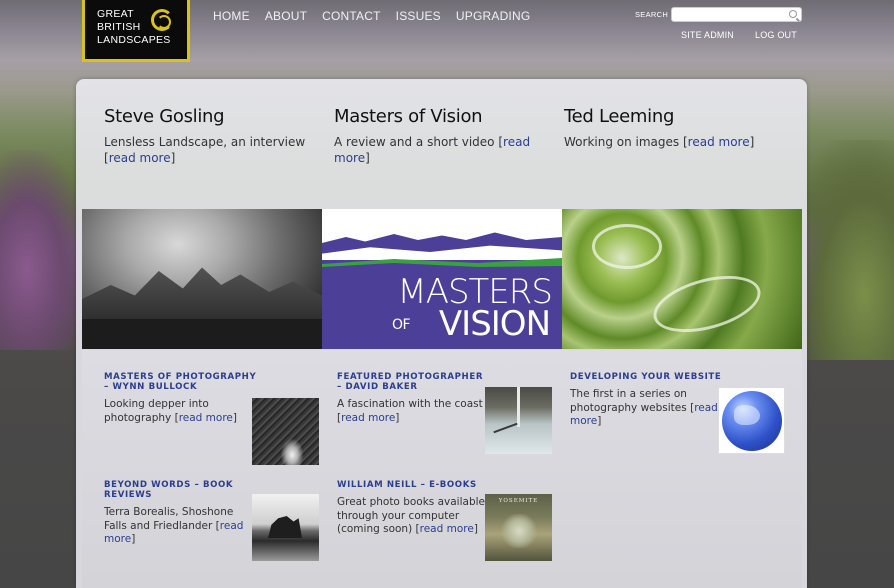 This screenshot has width=894, height=588. I want to click on nav-upgrading: UPGRADING, so click(493, 16).